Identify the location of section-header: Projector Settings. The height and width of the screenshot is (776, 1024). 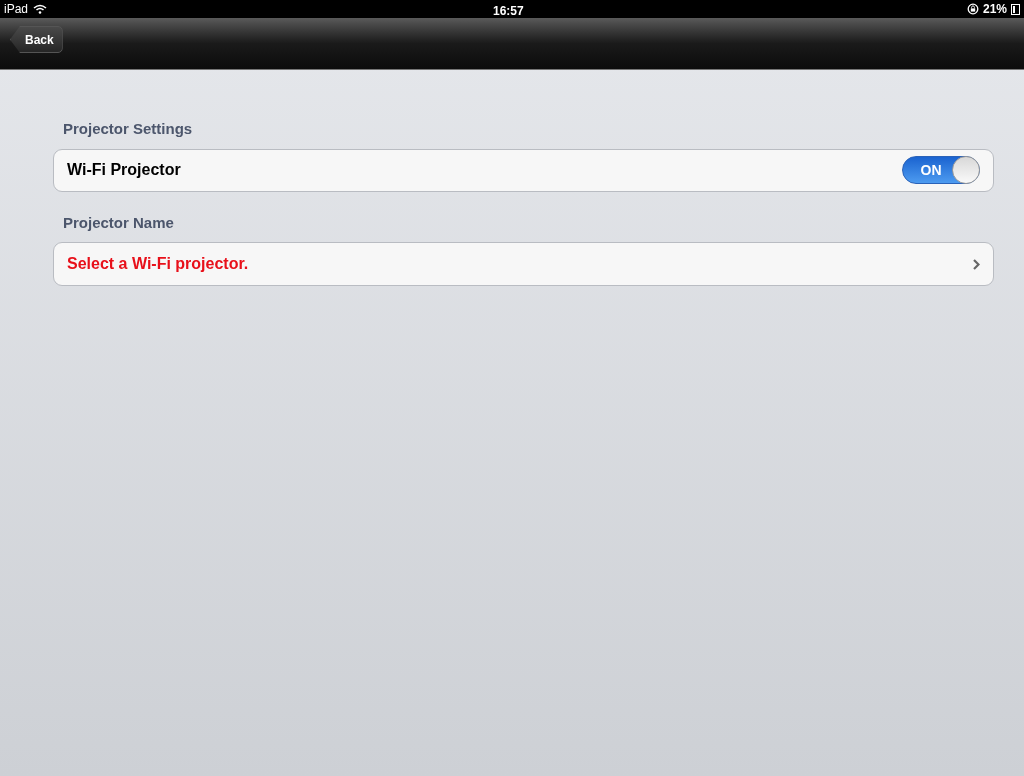
(128, 129).